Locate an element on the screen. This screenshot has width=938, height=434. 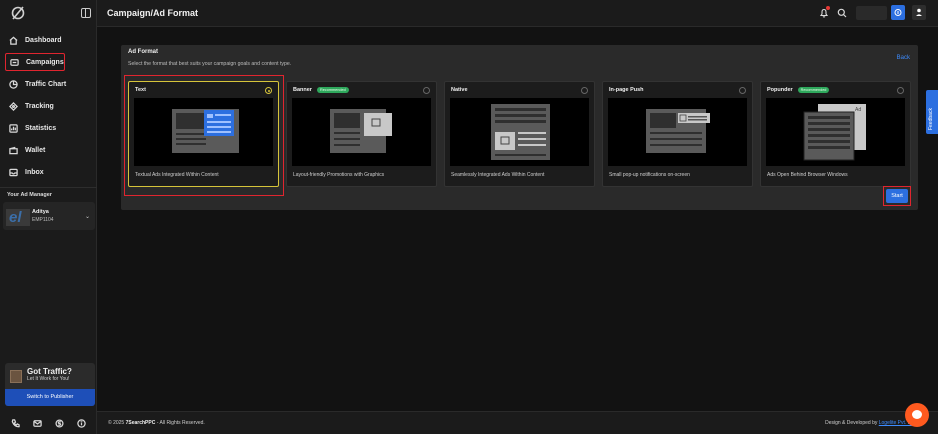
credit-text: Design & Developed by Logelite Pvt. Ltd. is located at coordinates (870, 423).